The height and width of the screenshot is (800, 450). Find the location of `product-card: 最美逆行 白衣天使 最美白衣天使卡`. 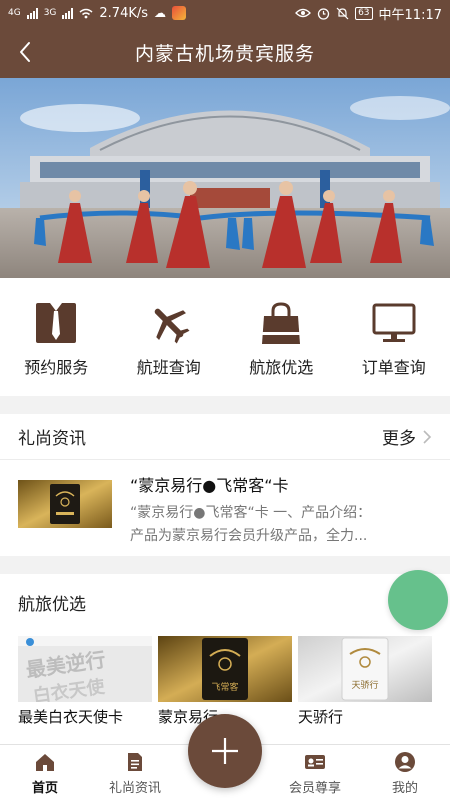

product-card: 最美逆行 白衣天使 最美白衣天使卡 is located at coordinates (85, 681).